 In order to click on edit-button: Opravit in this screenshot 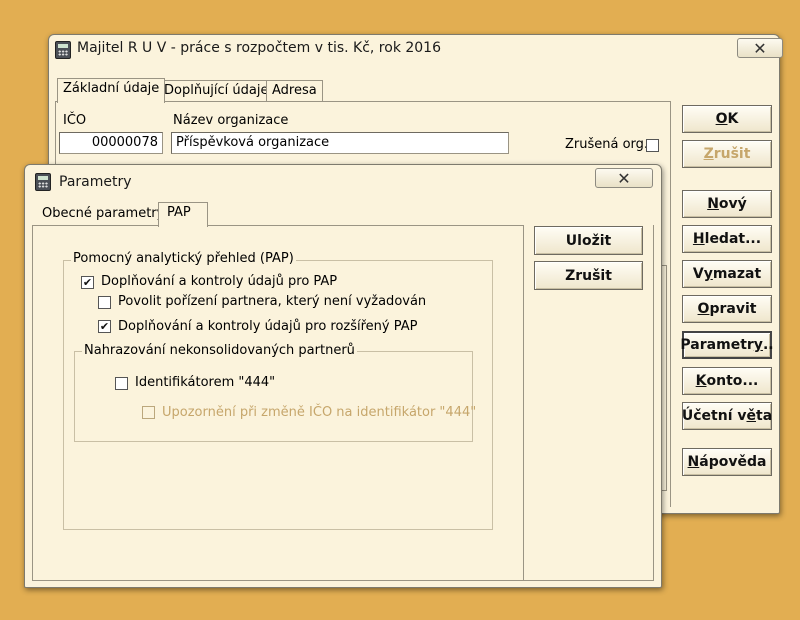, I will do `click(727, 309)`.